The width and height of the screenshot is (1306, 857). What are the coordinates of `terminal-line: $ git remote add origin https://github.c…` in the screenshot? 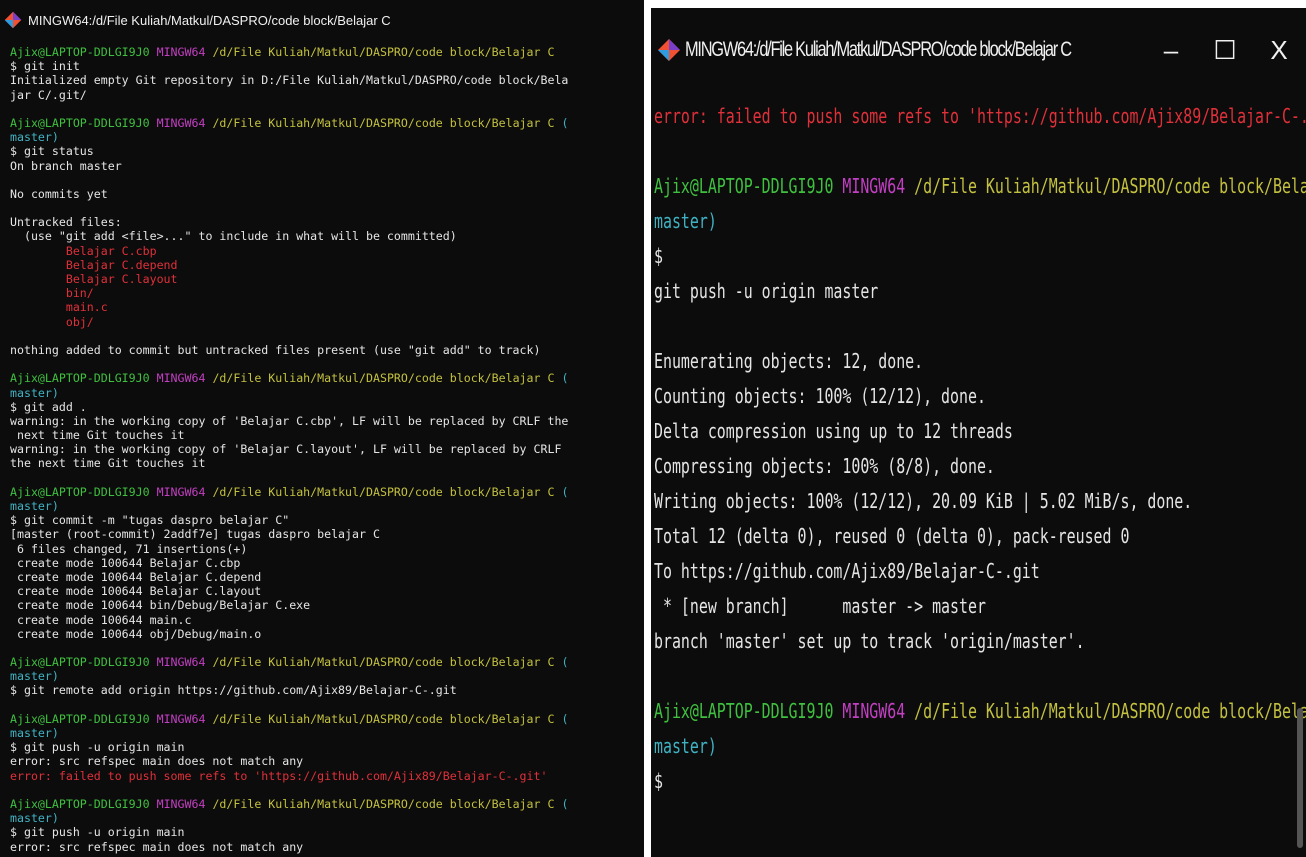 It's located at (289, 690).